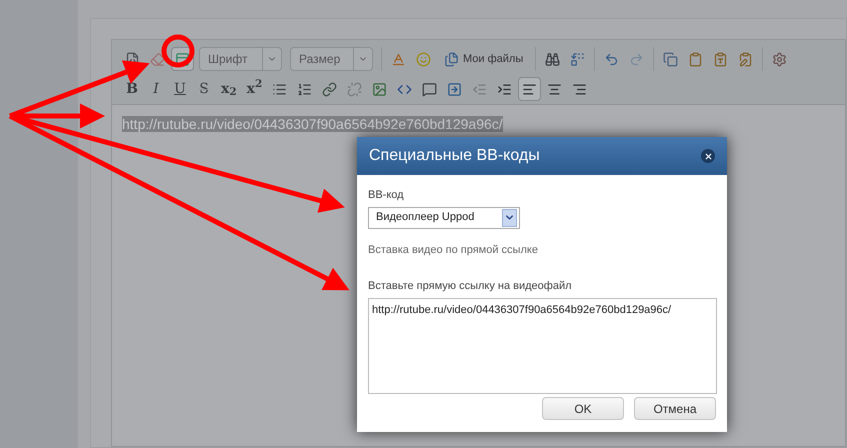 The width and height of the screenshot is (847, 448). I want to click on image-icon, so click(380, 89).